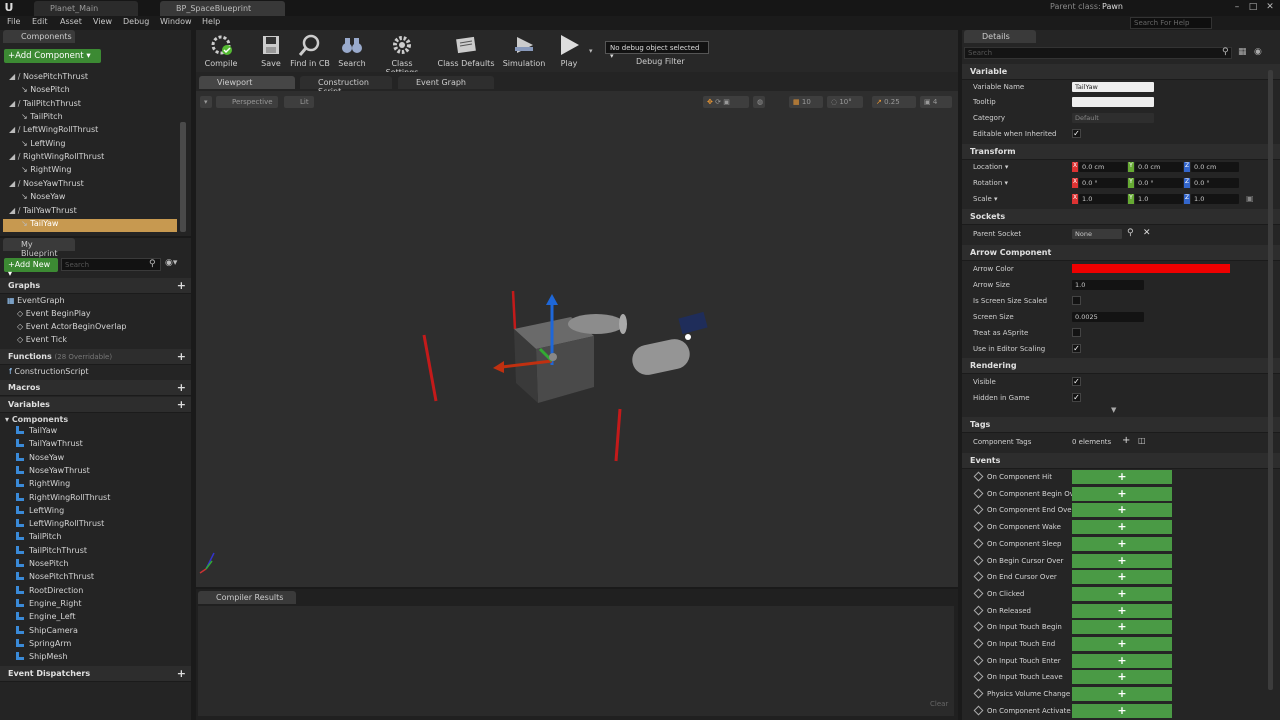  I want to click on menu-window: Window, so click(176, 21).